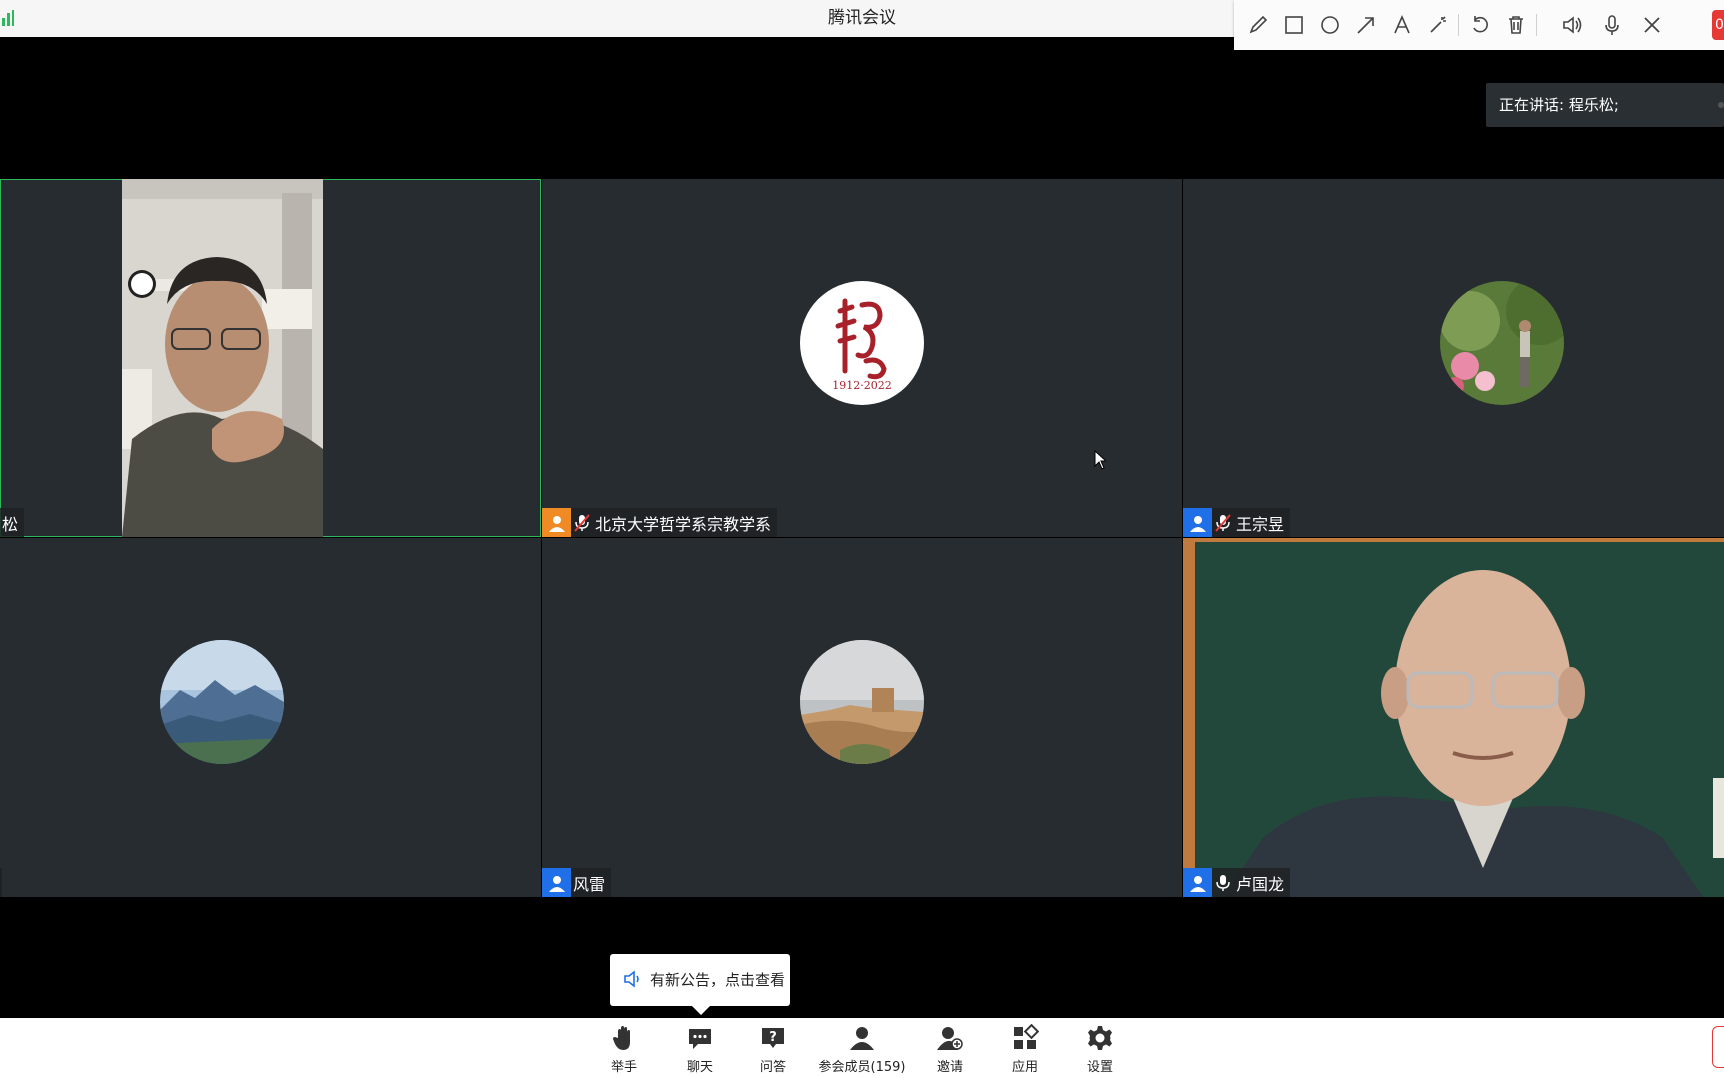 The height and width of the screenshot is (1078, 1724). I want to click on speaker-icon, so click(1572, 25).